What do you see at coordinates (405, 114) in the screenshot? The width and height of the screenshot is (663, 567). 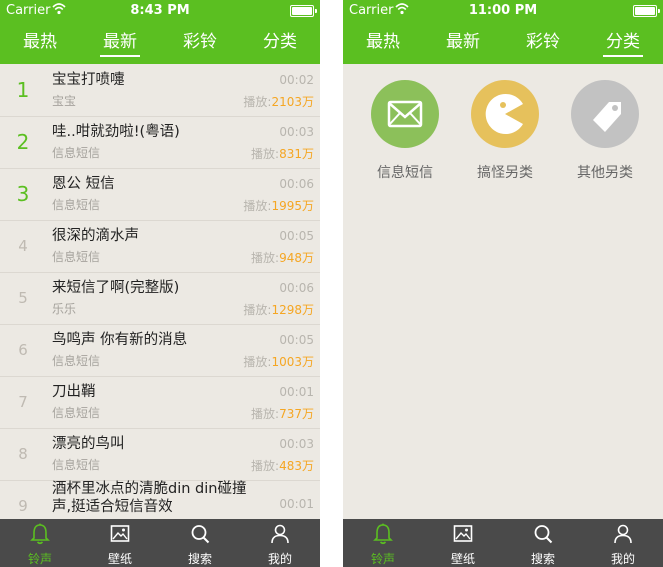 I see `envelope-icon` at bounding box center [405, 114].